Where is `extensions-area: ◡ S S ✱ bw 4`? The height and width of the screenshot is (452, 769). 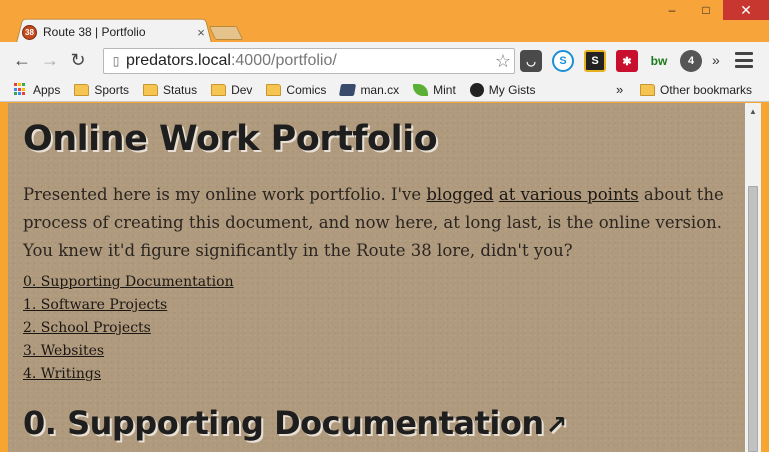 extensions-area: ◡ S S ✱ bw 4 is located at coordinates (616, 61).